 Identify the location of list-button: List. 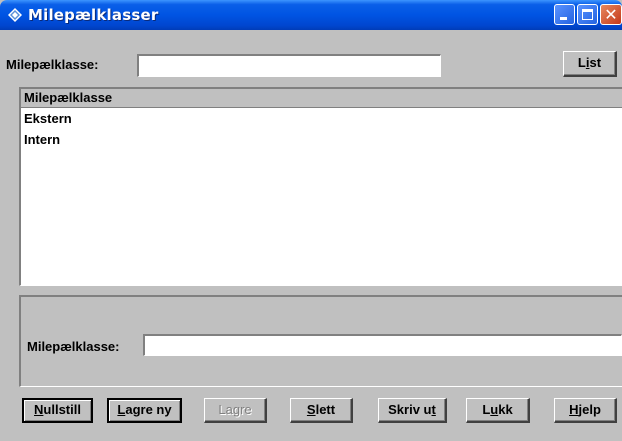
(590, 64).